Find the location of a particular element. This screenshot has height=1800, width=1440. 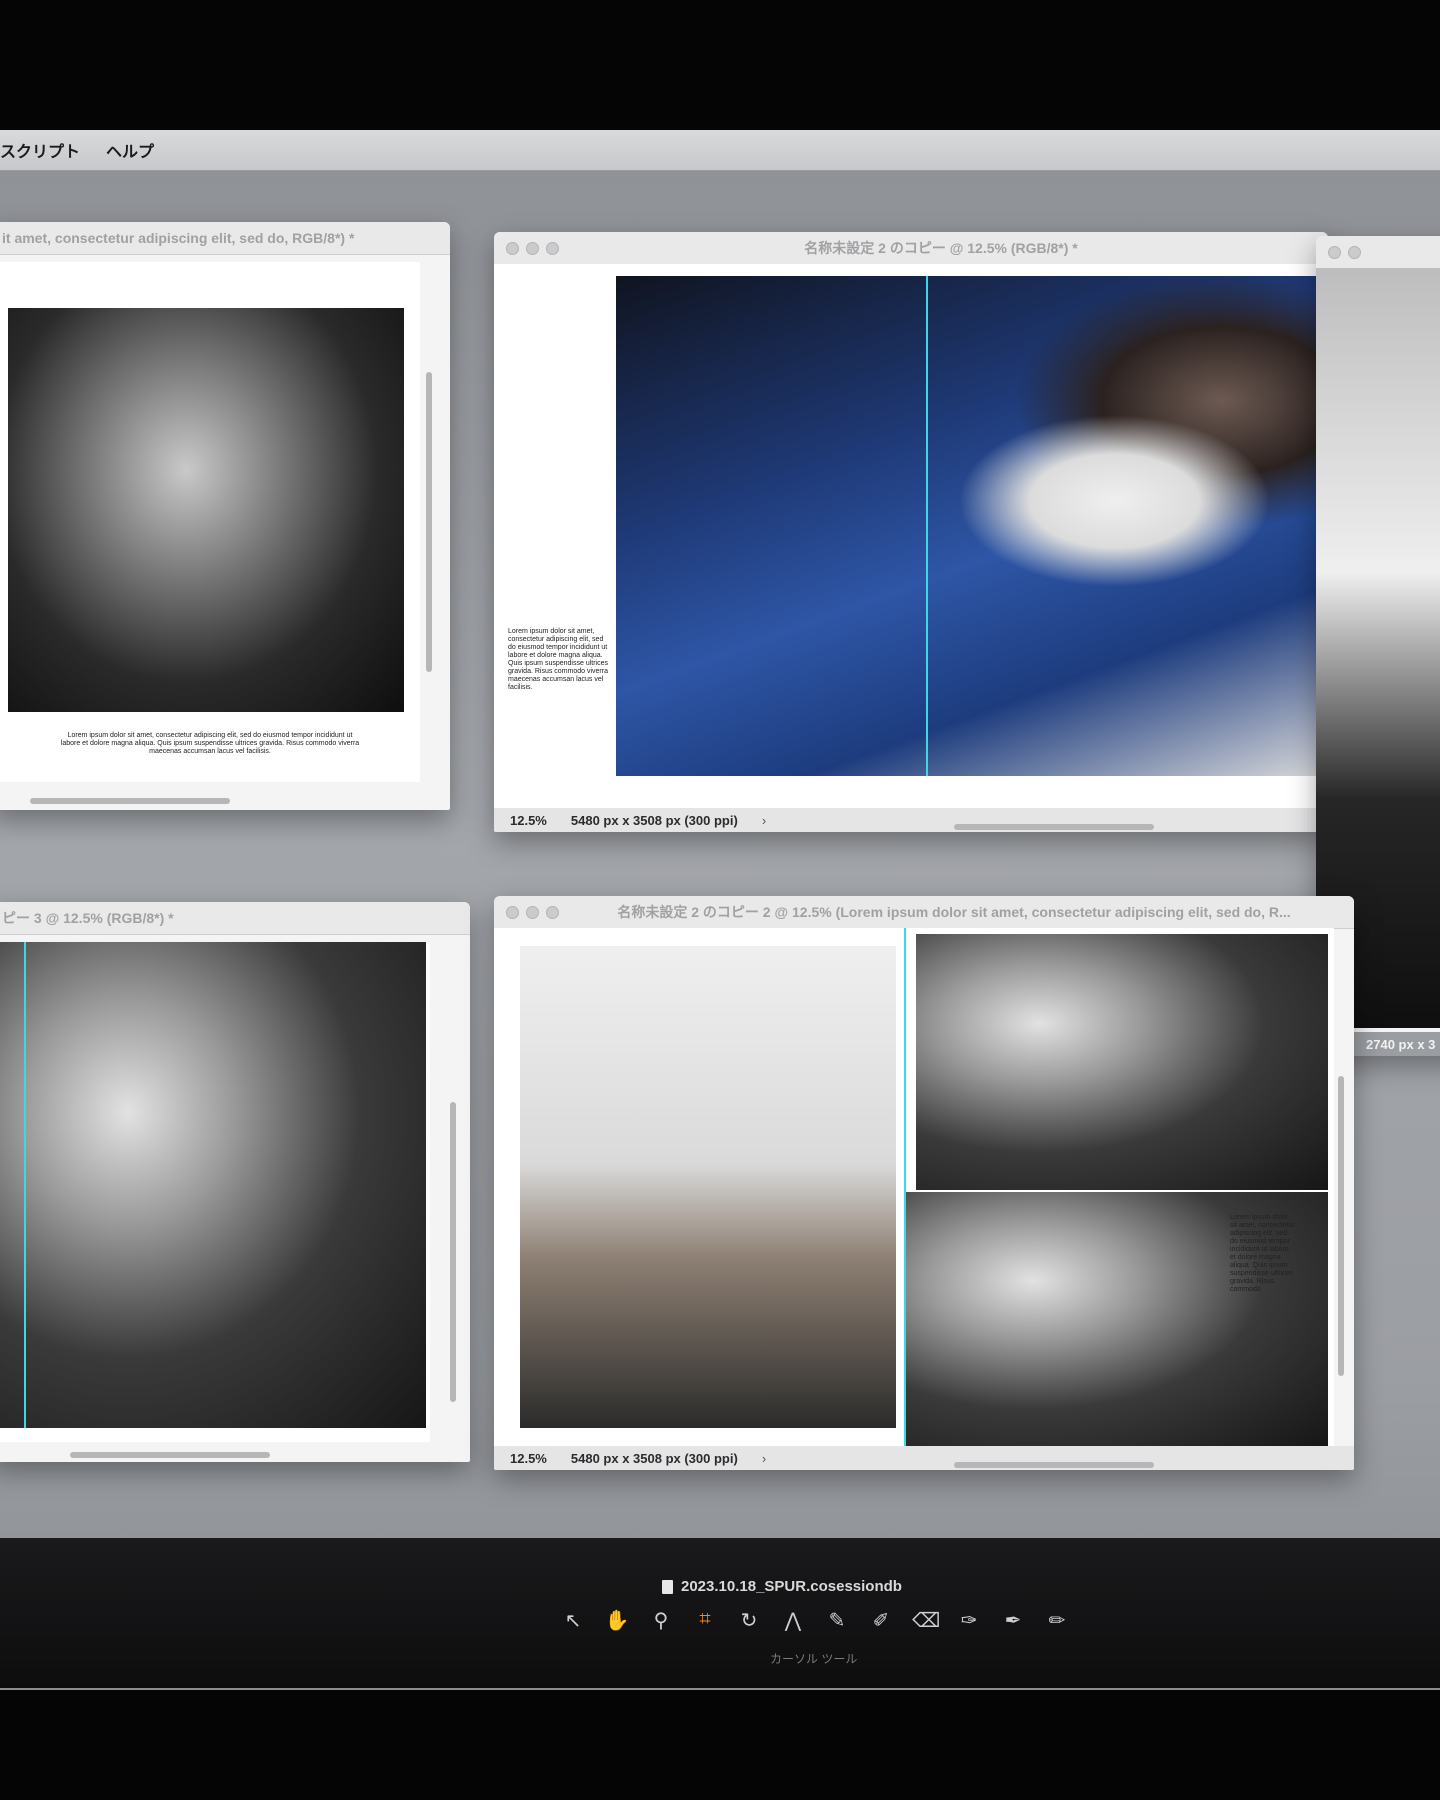

document-icon is located at coordinates (667, 1586).